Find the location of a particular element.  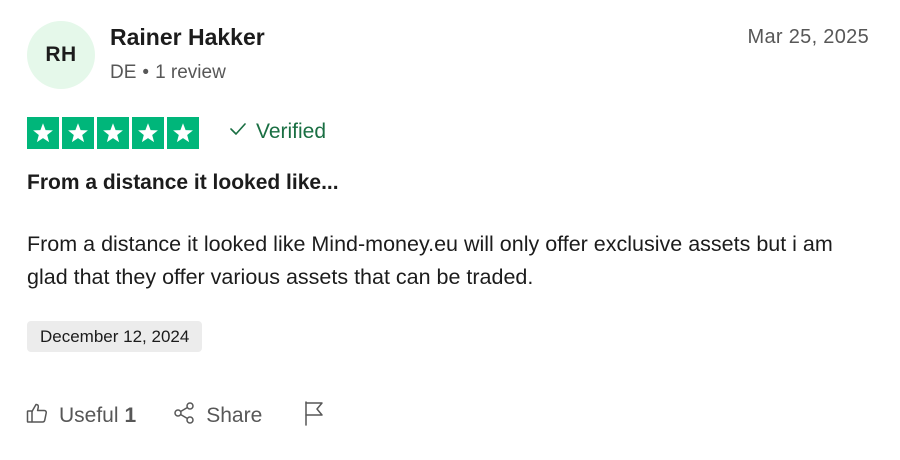

share-label: Share is located at coordinates (234, 415).